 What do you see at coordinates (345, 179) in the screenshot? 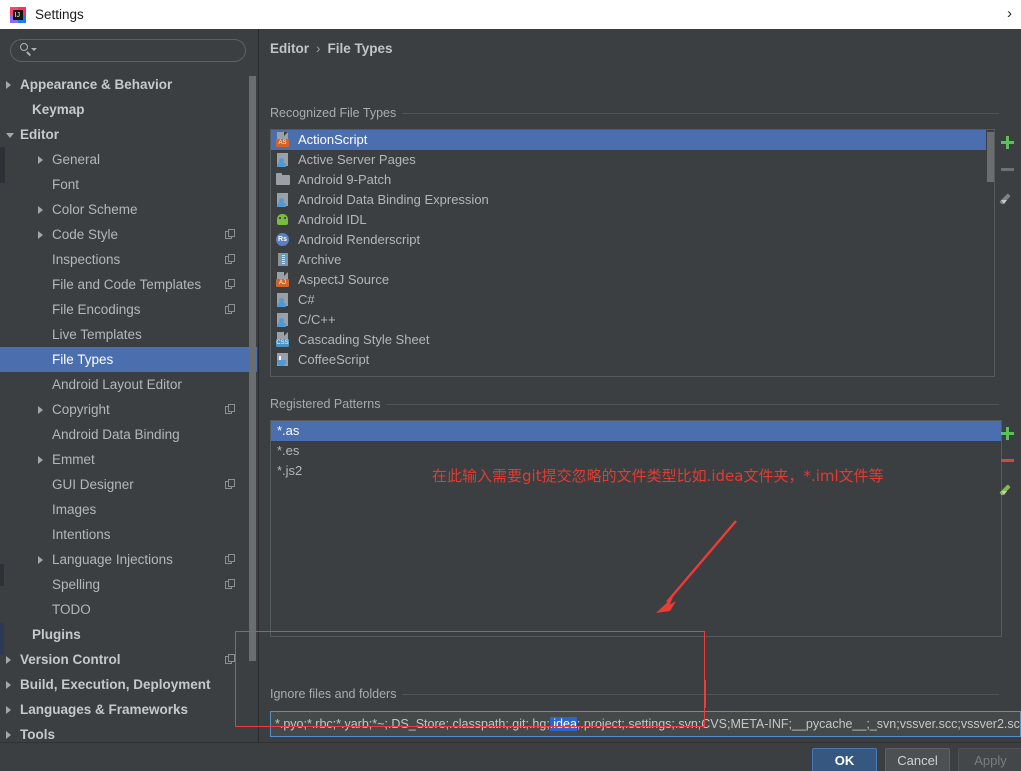
I see `file-type-name: Android 9-Patch` at bounding box center [345, 179].